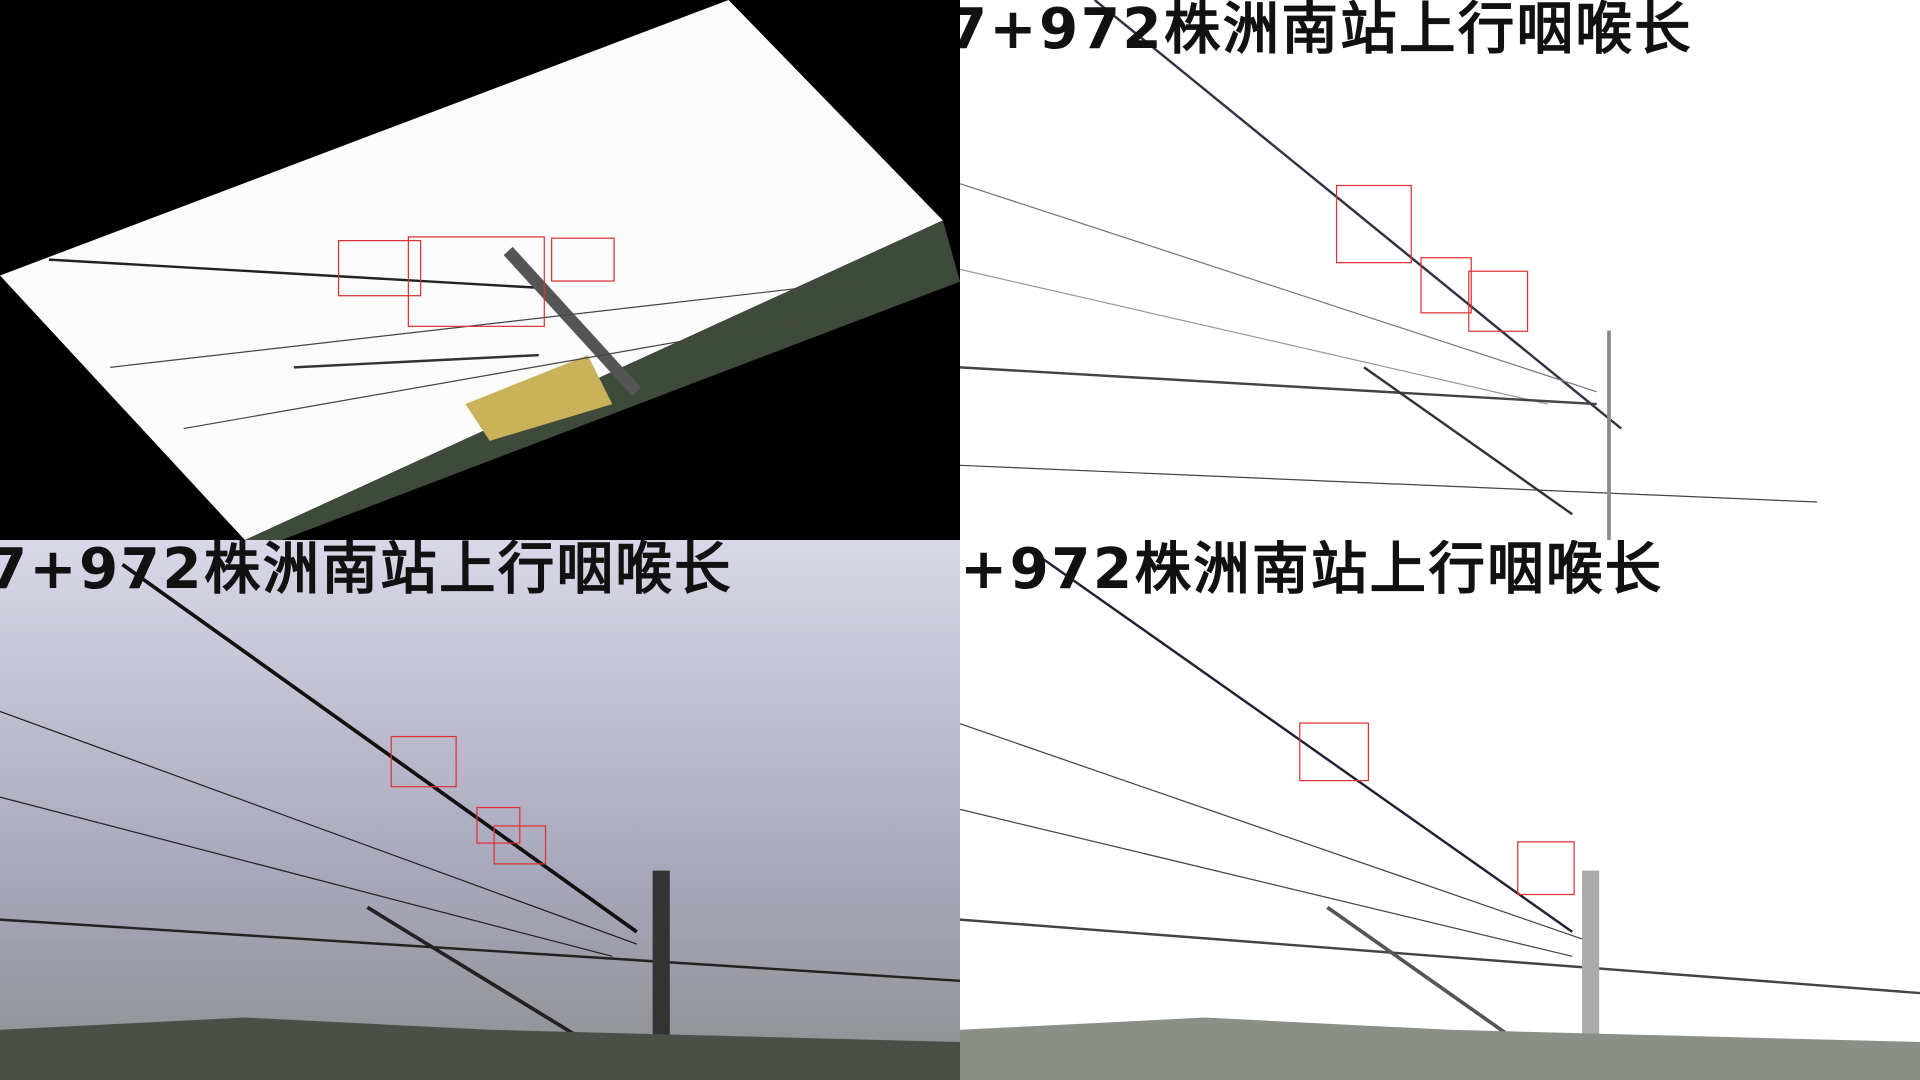 This screenshot has width=1920, height=1080. Describe the element at coordinates (1312, 571) in the screenshot. I see `overlay-text: +972株洲南站上行咽喉长` at that location.